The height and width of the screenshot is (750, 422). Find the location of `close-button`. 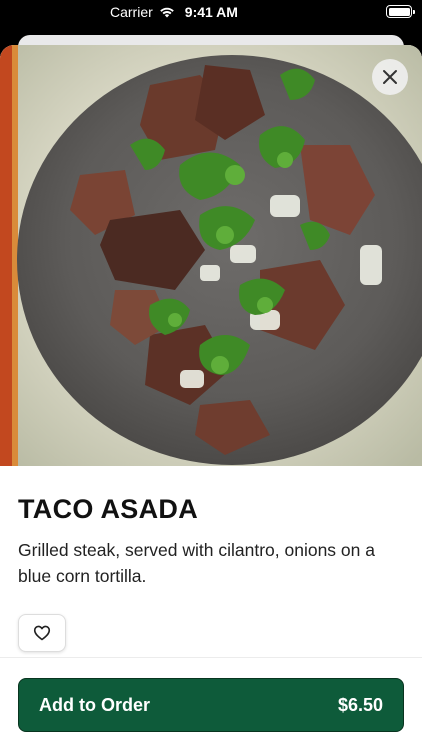

close-button is located at coordinates (390, 77).